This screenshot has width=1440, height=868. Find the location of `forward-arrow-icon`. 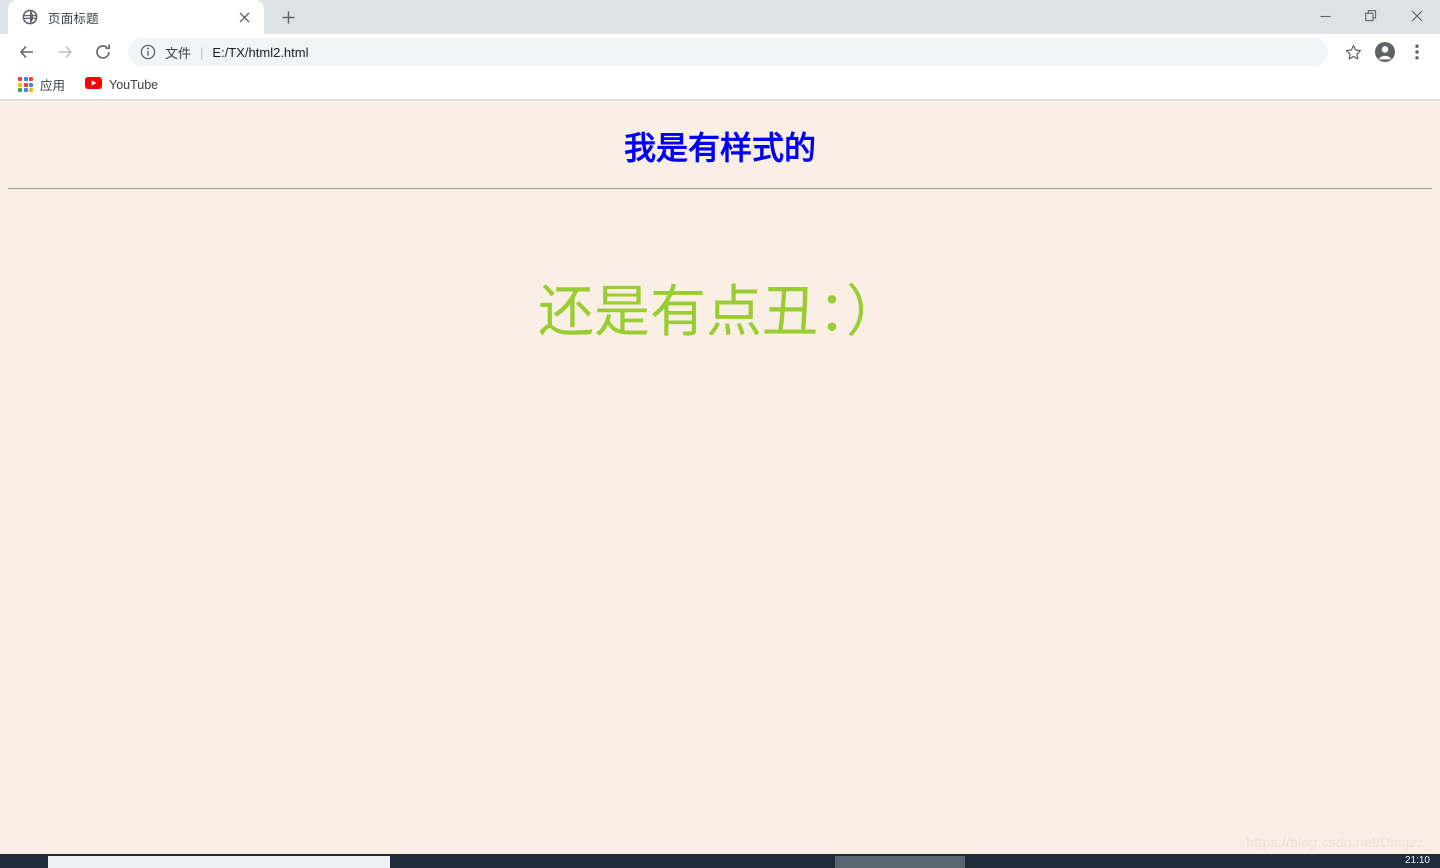

forward-arrow-icon is located at coordinates (65, 52).